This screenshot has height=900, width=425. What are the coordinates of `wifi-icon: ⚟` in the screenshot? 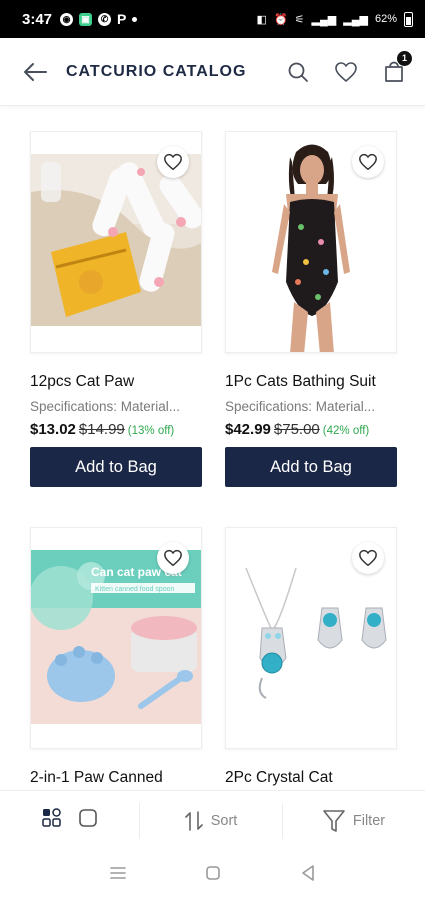 It's located at (299, 19).